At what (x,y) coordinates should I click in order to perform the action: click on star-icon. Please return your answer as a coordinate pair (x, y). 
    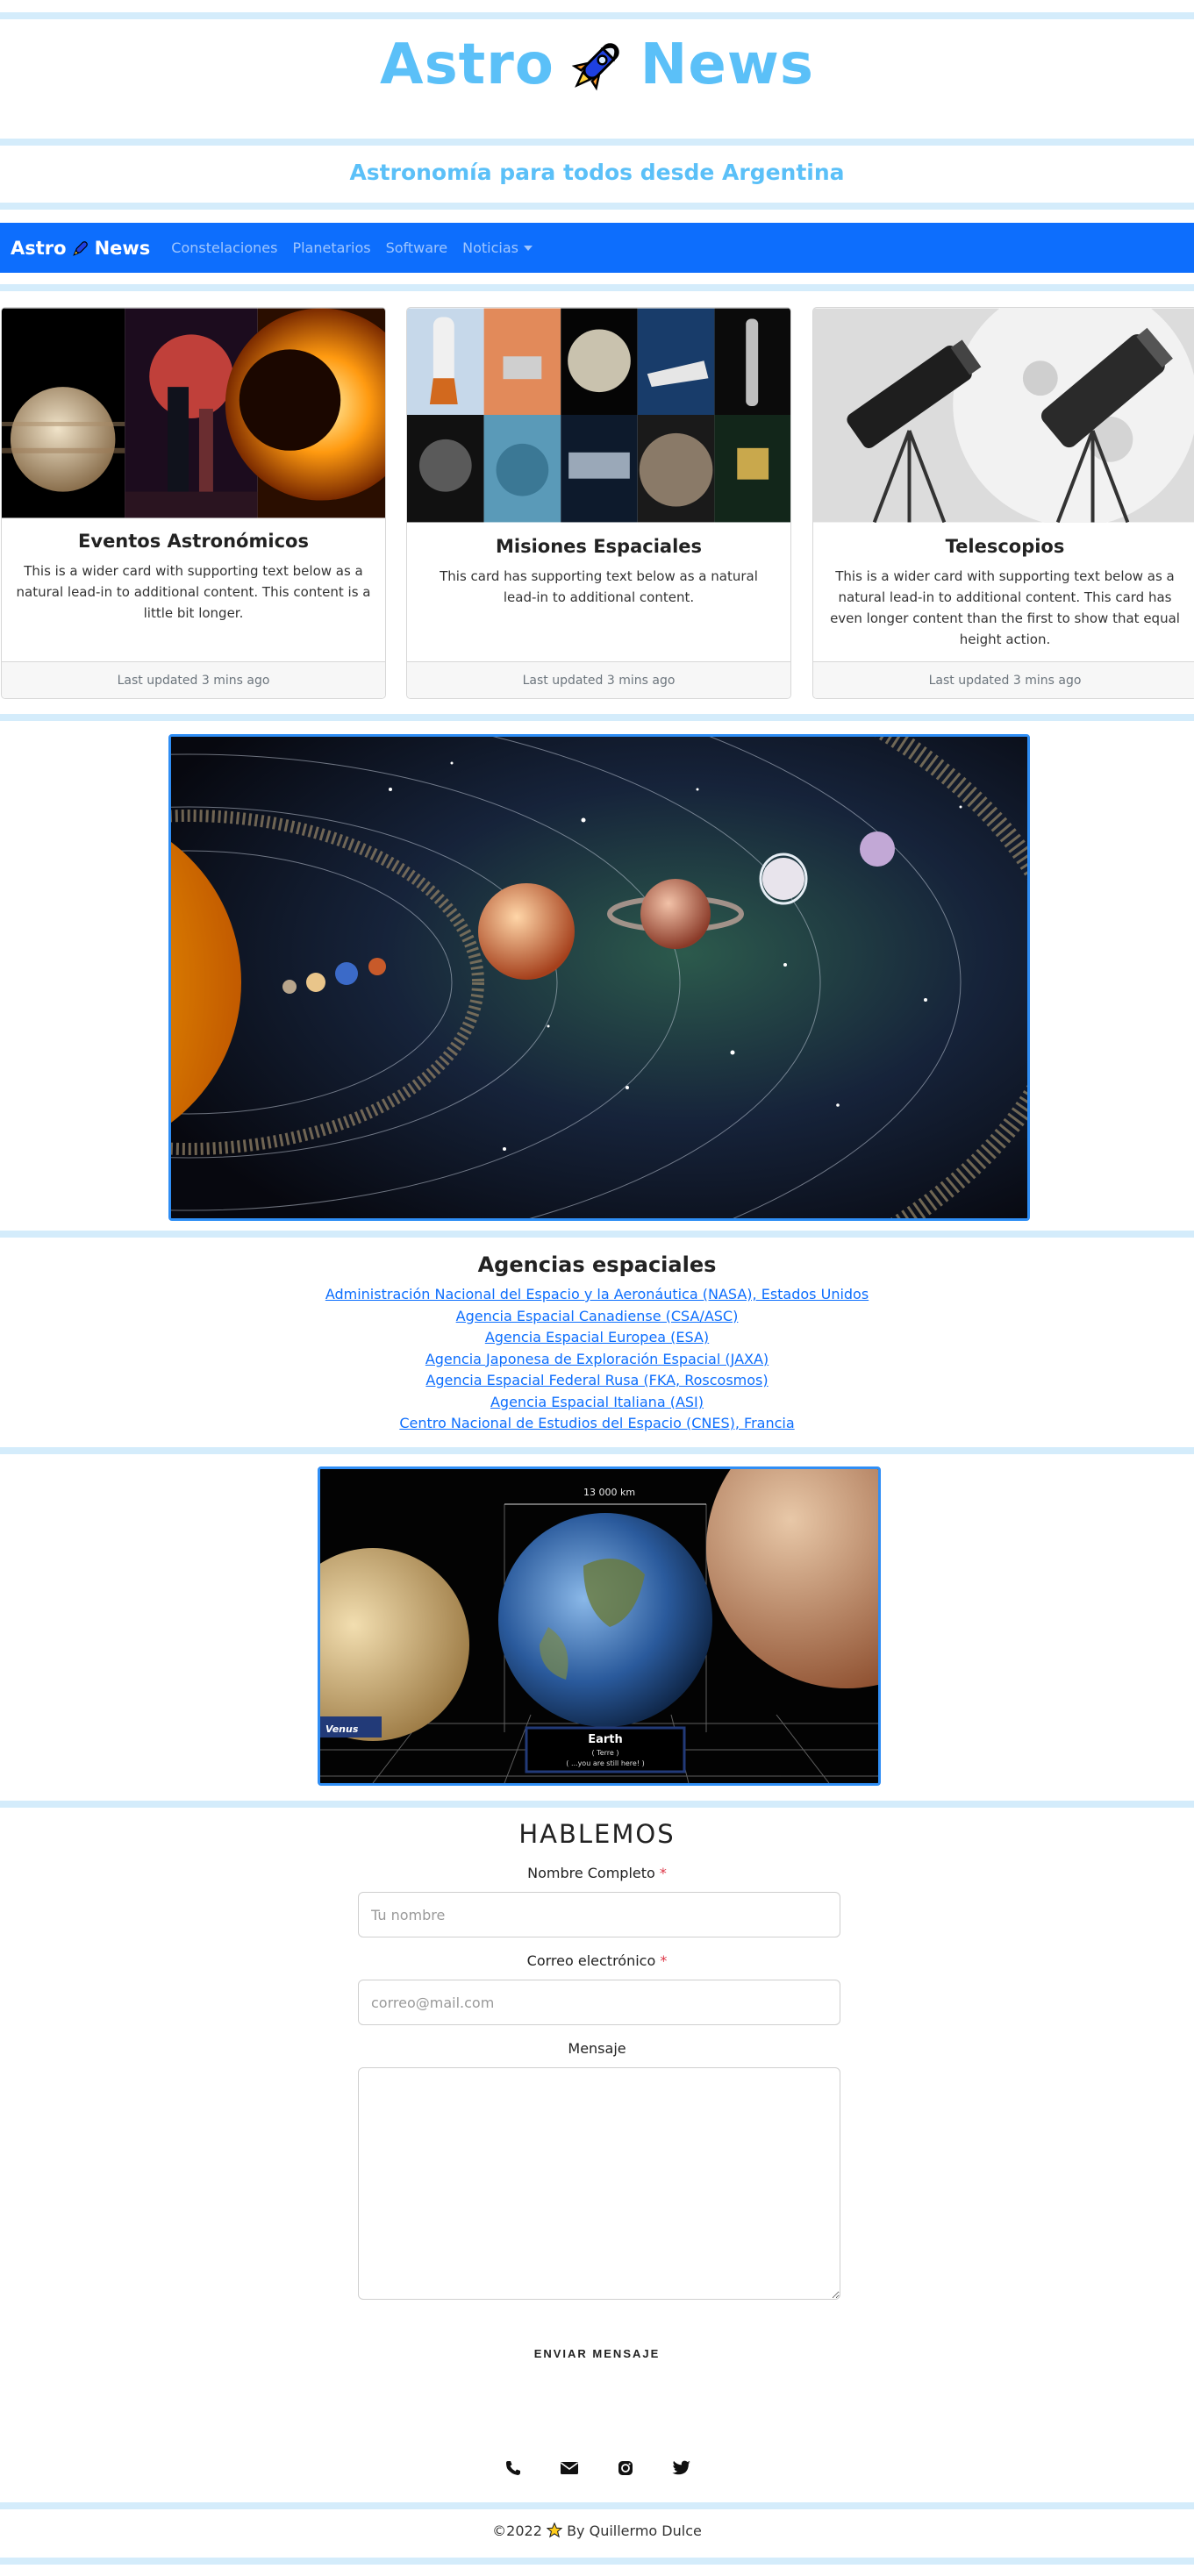
    Looking at the image, I should click on (554, 2530).